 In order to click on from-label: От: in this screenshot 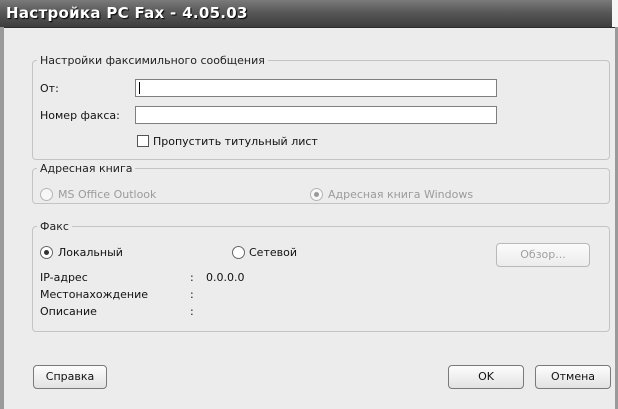, I will do `click(49, 88)`.